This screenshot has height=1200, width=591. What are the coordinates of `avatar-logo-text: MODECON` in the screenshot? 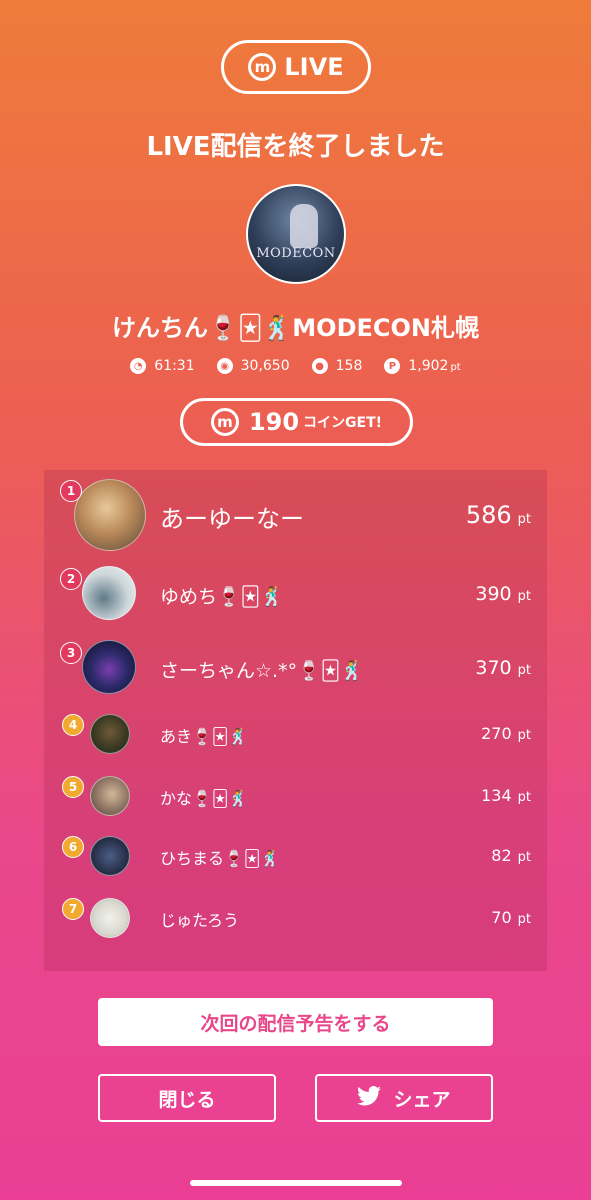 It's located at (296, 253).